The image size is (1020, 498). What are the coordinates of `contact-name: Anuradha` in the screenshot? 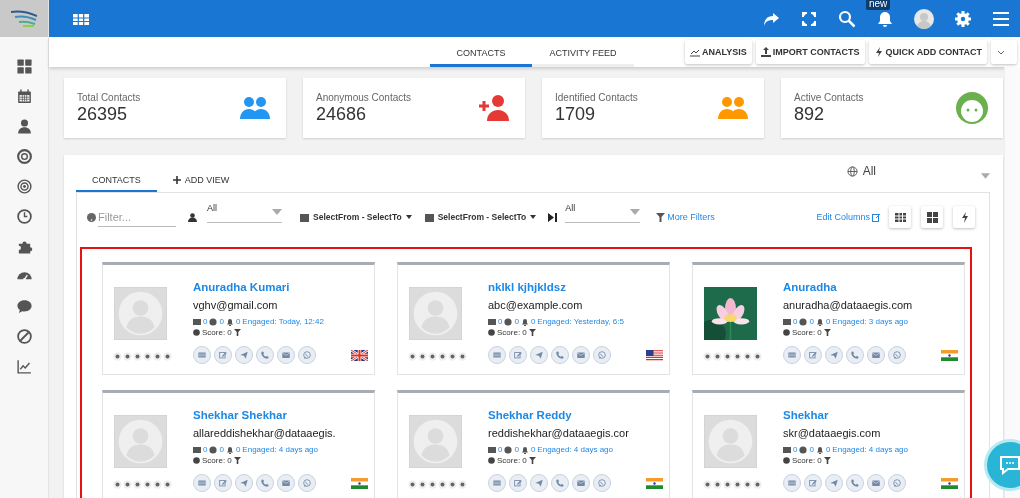 It's located at (870, 287).